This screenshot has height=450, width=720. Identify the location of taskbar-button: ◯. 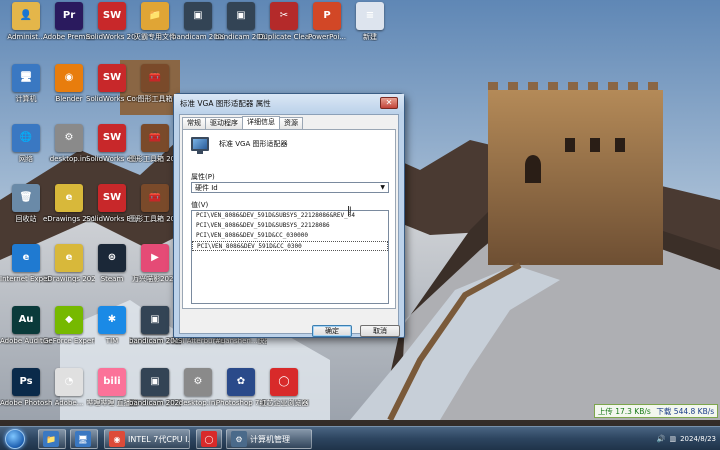
(209, 439).